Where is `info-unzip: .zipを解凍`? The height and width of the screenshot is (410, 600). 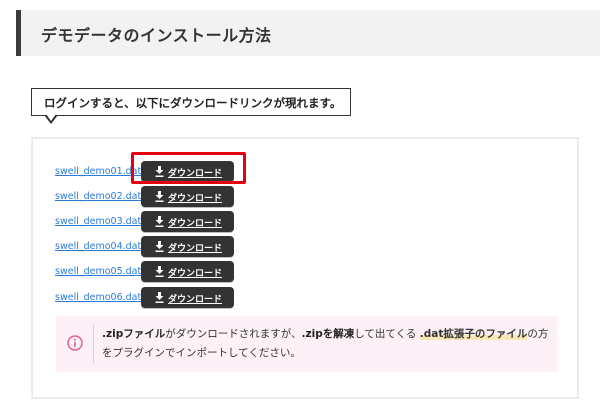
info-unzip: .zipを解凍 is located at coordinates (328, 334).